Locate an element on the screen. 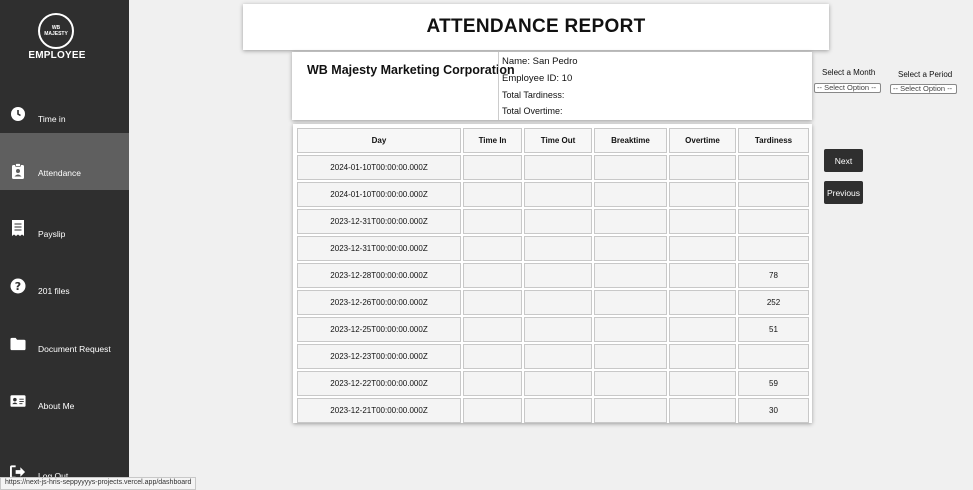 This screenshot has height=490, width=973. clipboard-user-icon is located at coordinates (18, 171).